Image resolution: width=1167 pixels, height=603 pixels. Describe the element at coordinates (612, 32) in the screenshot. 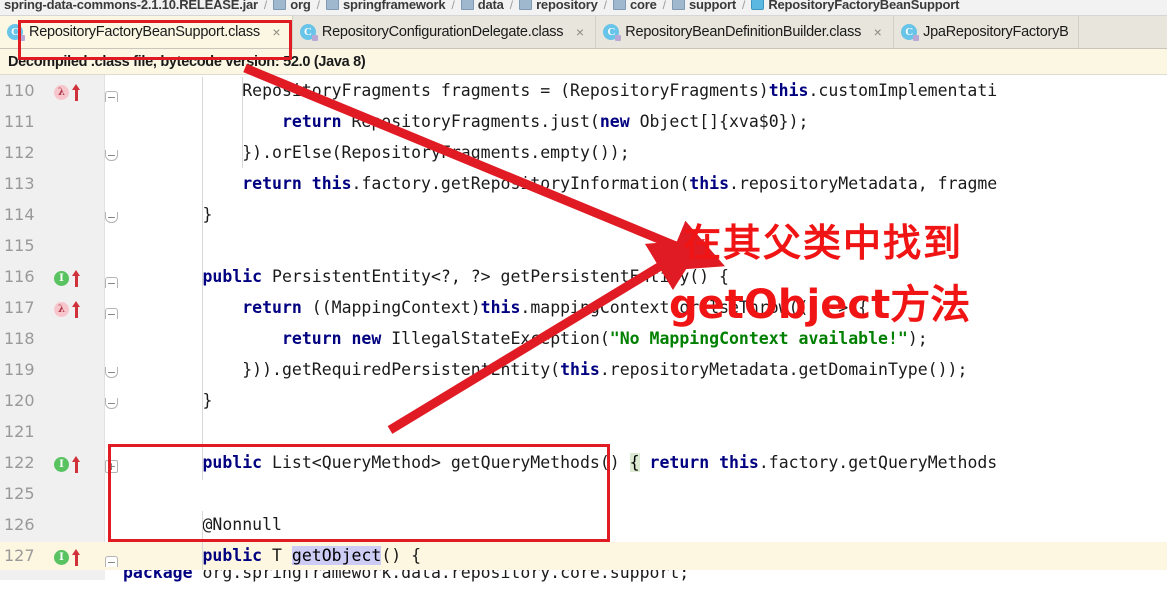

I see `class-icon: C` at that location.